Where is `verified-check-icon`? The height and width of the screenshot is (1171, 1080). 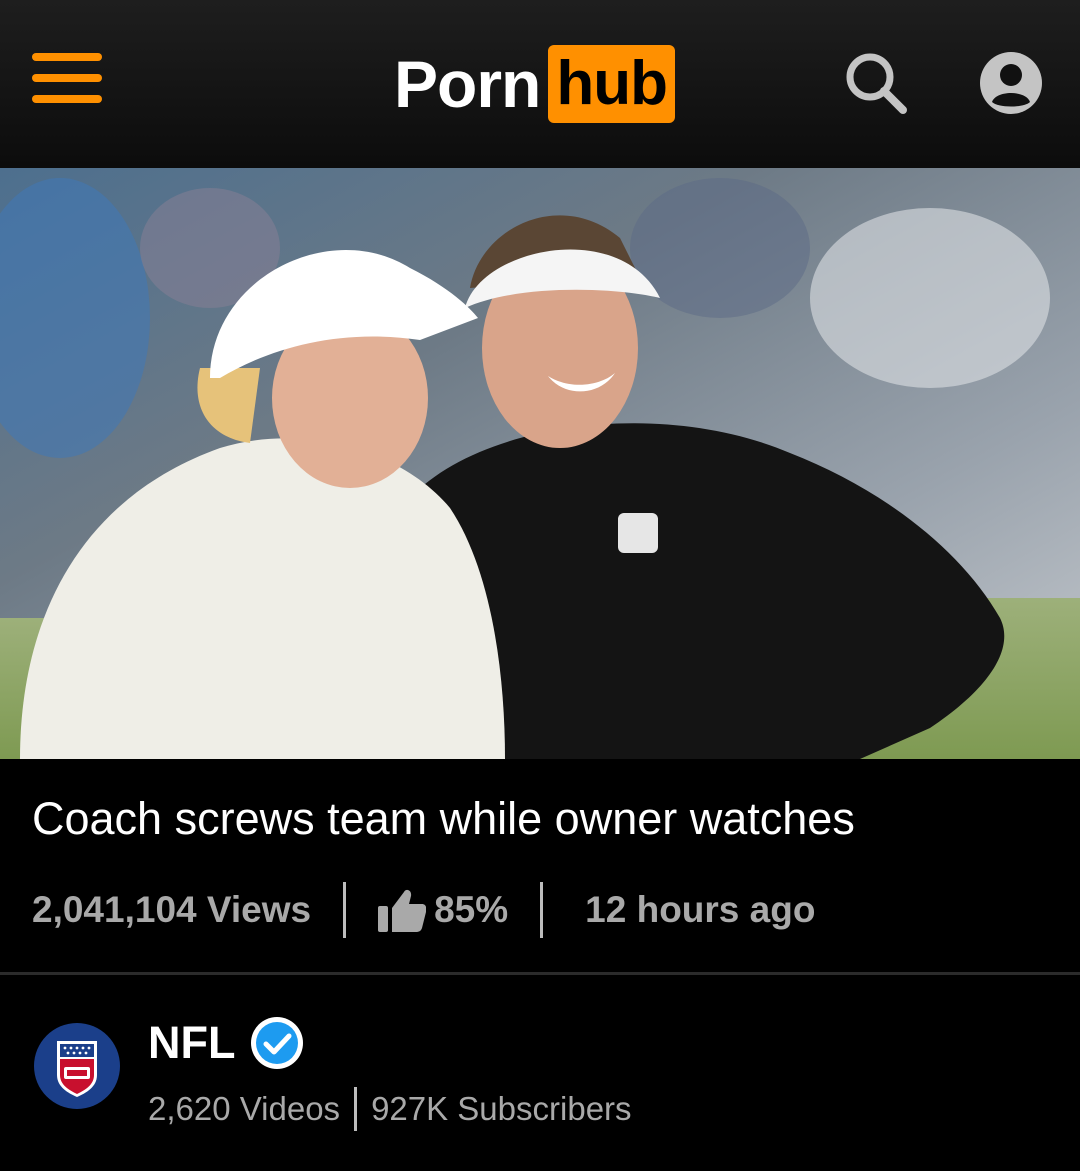 verified-check-icon is located at coordinates (277, 1043).